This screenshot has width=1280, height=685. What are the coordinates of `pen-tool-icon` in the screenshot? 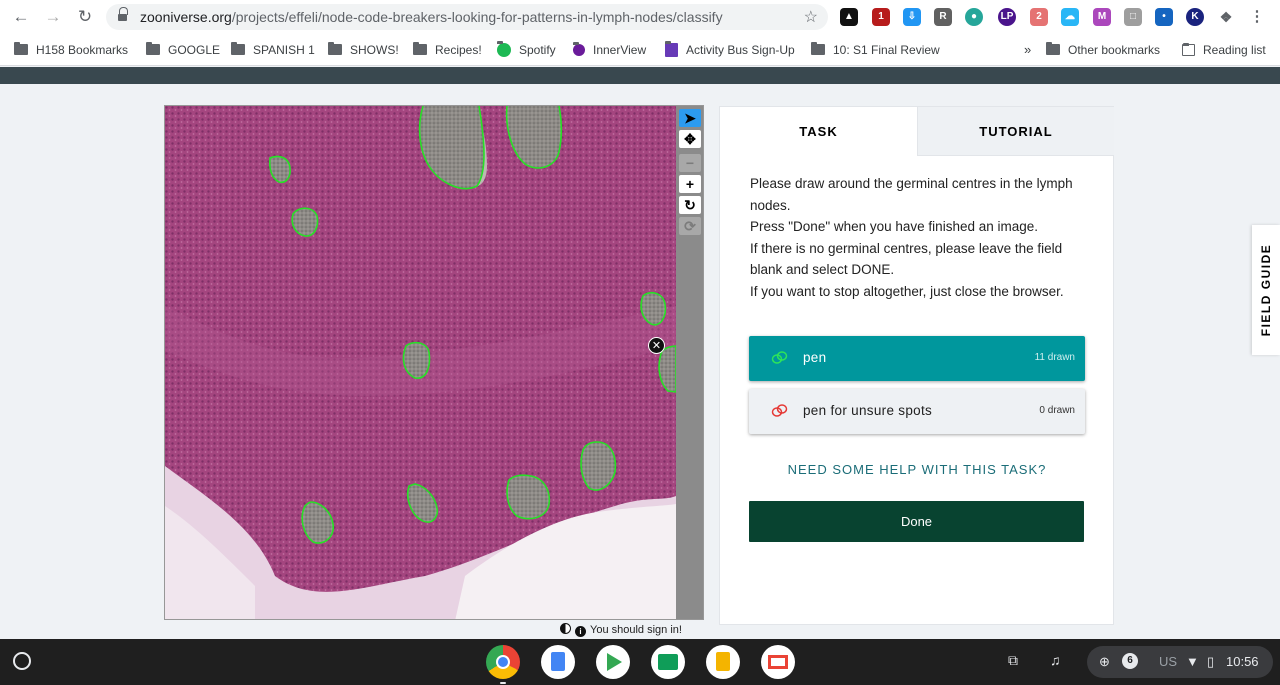 It's located at (779, 357).